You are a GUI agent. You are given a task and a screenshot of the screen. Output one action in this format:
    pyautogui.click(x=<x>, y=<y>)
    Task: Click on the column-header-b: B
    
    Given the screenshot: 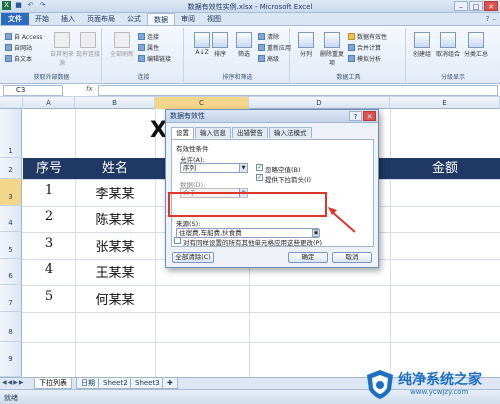 What is the action you would take?
    pyautogui.click(x=115, y=103)
    